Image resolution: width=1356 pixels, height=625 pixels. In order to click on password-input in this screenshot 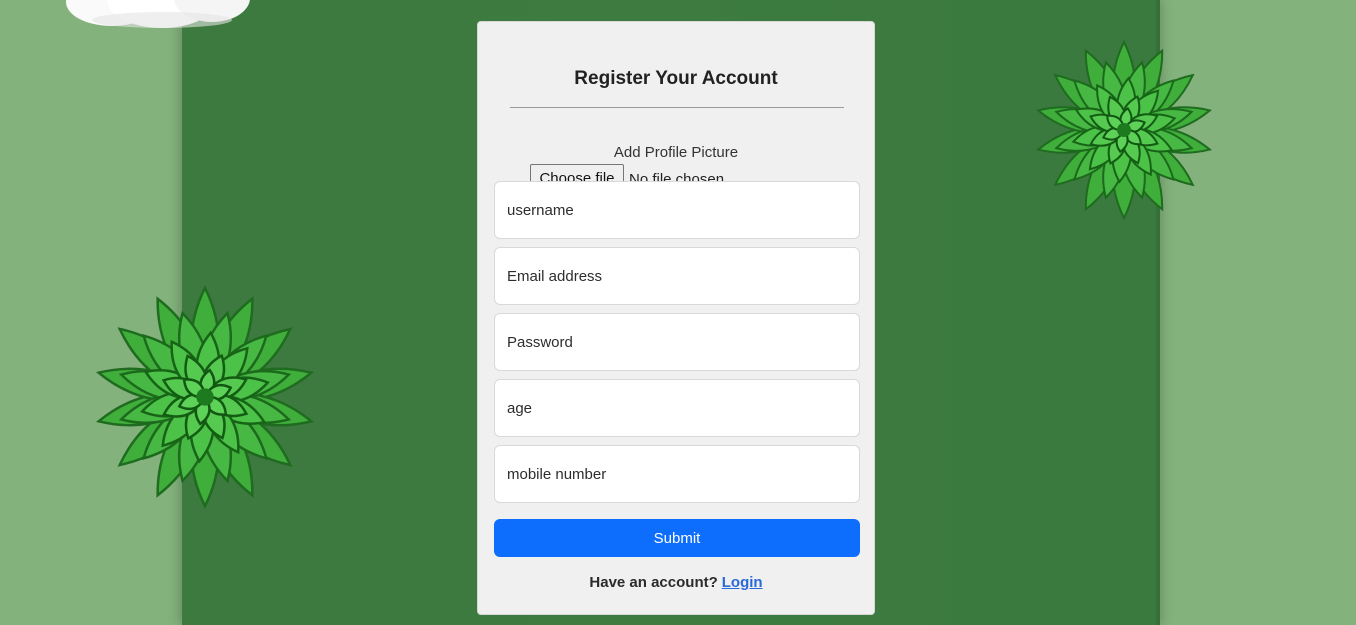, I will do `click(677, 342)`.